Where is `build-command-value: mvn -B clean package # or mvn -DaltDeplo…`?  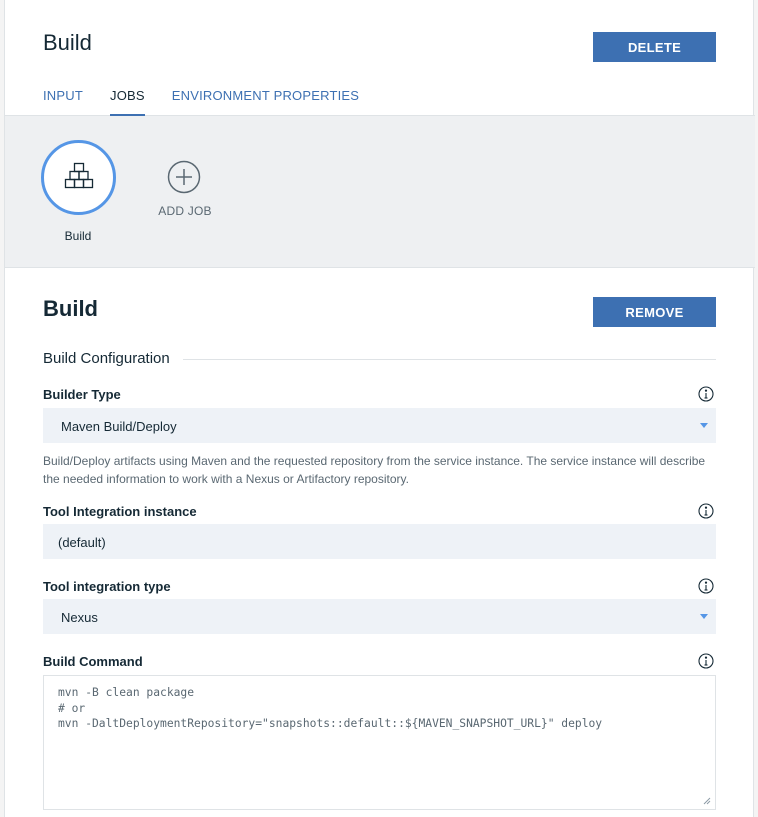
build-command-value: mvn -B clean package # or mvn -DaltDeplo… is located at coordinates (330, 708).